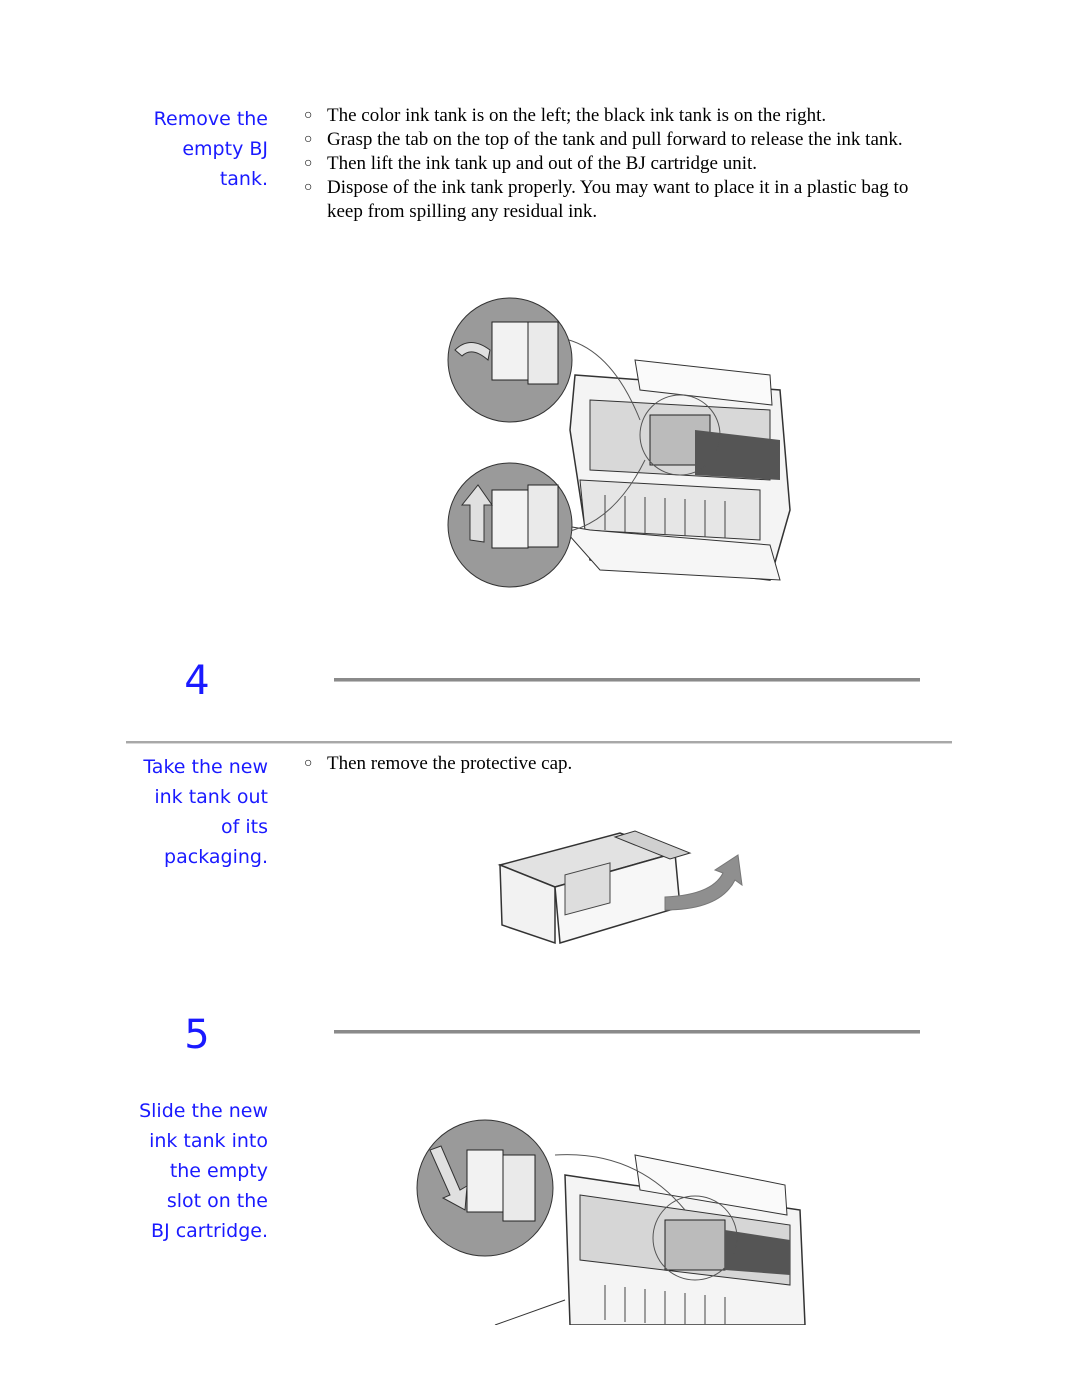 The width and height of the screenshot is (1080, 1397). What do you see at coordinates (539, 742) in the screenshot?
I see `section-separator` at bounding box center [539, 742].